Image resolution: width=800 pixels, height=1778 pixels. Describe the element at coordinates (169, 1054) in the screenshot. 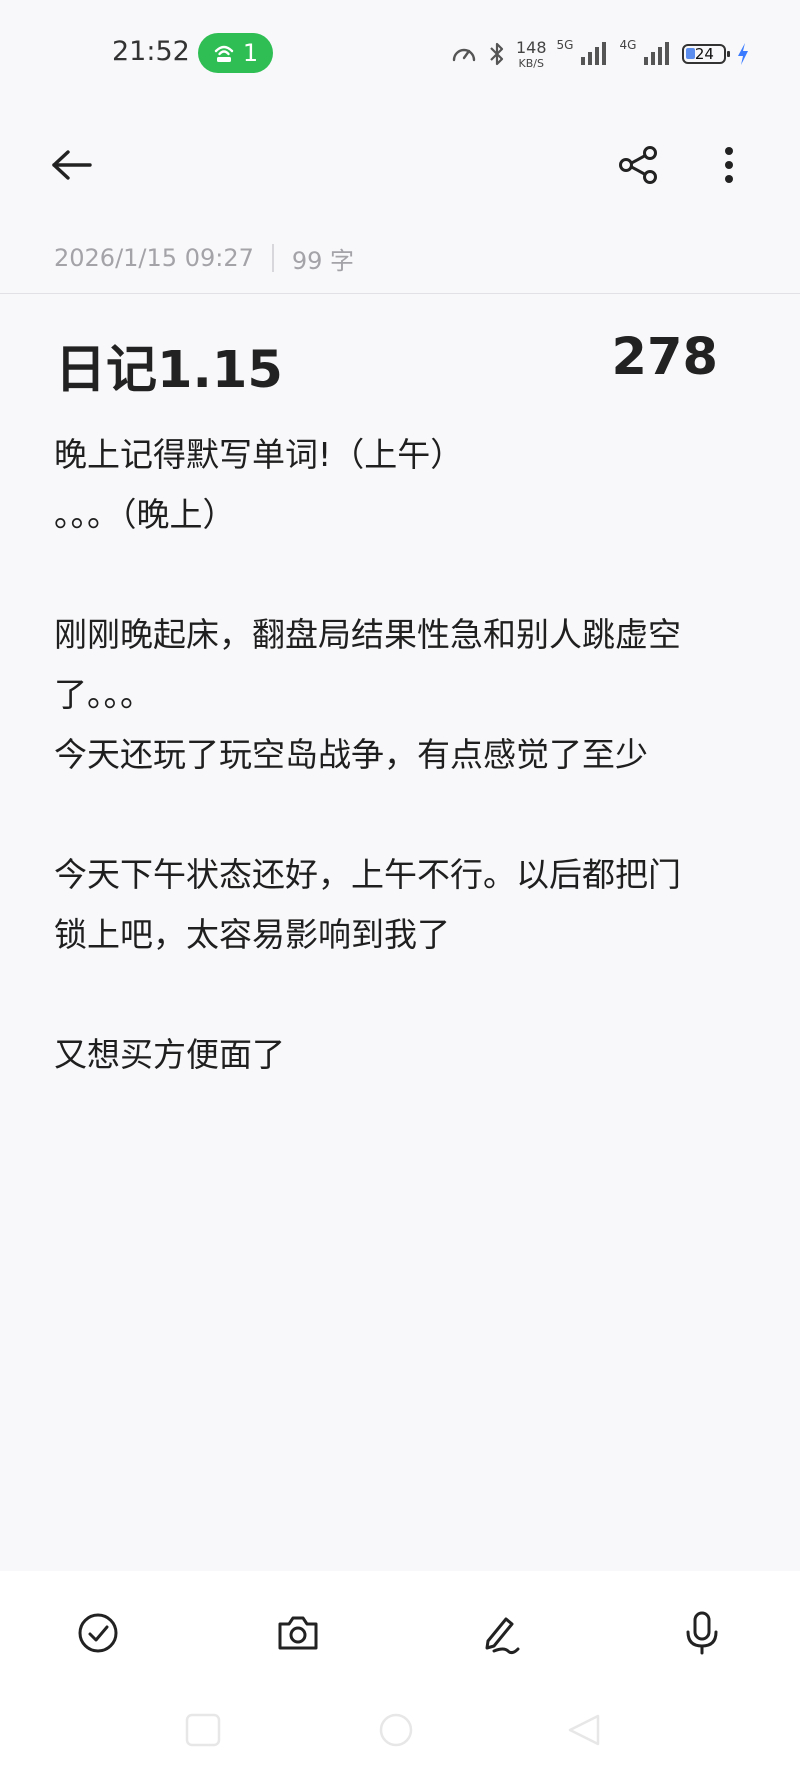

I see `note-line: 又想买方便面了` at that location.